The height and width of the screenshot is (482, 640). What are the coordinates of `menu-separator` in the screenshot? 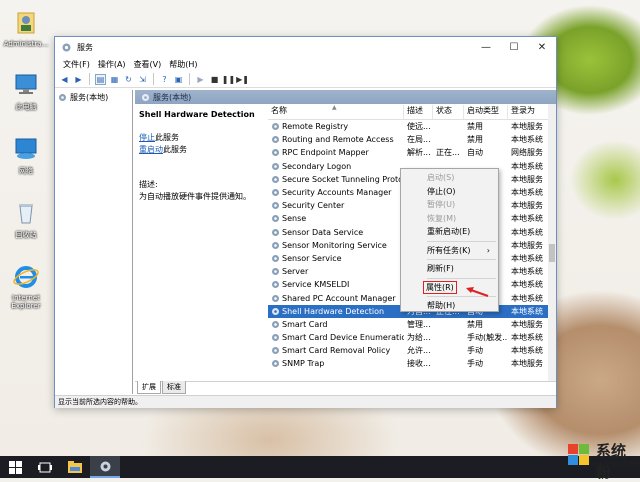 It's located at (461, 241).